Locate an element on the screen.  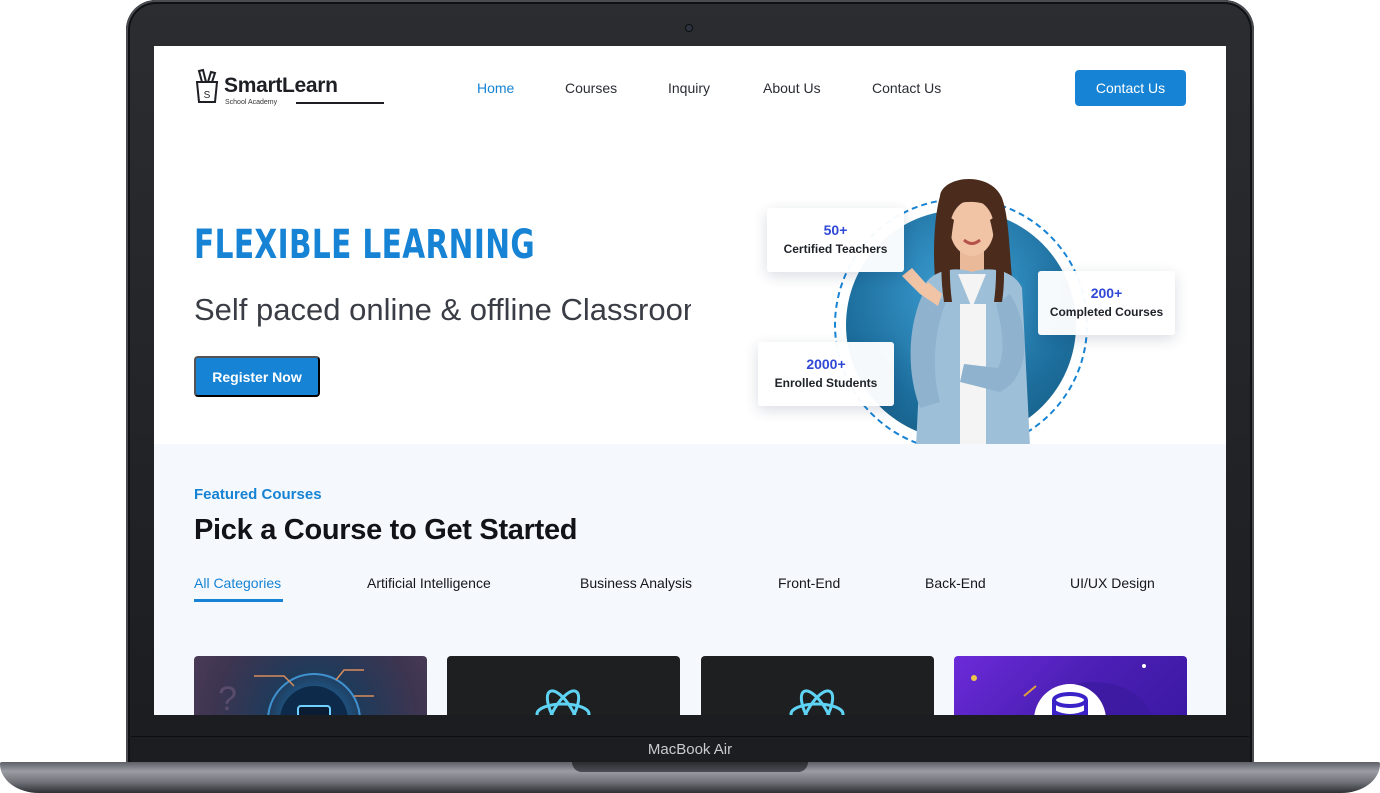
laptop-chin: MacBook Air is located at coordinates (690, 750).